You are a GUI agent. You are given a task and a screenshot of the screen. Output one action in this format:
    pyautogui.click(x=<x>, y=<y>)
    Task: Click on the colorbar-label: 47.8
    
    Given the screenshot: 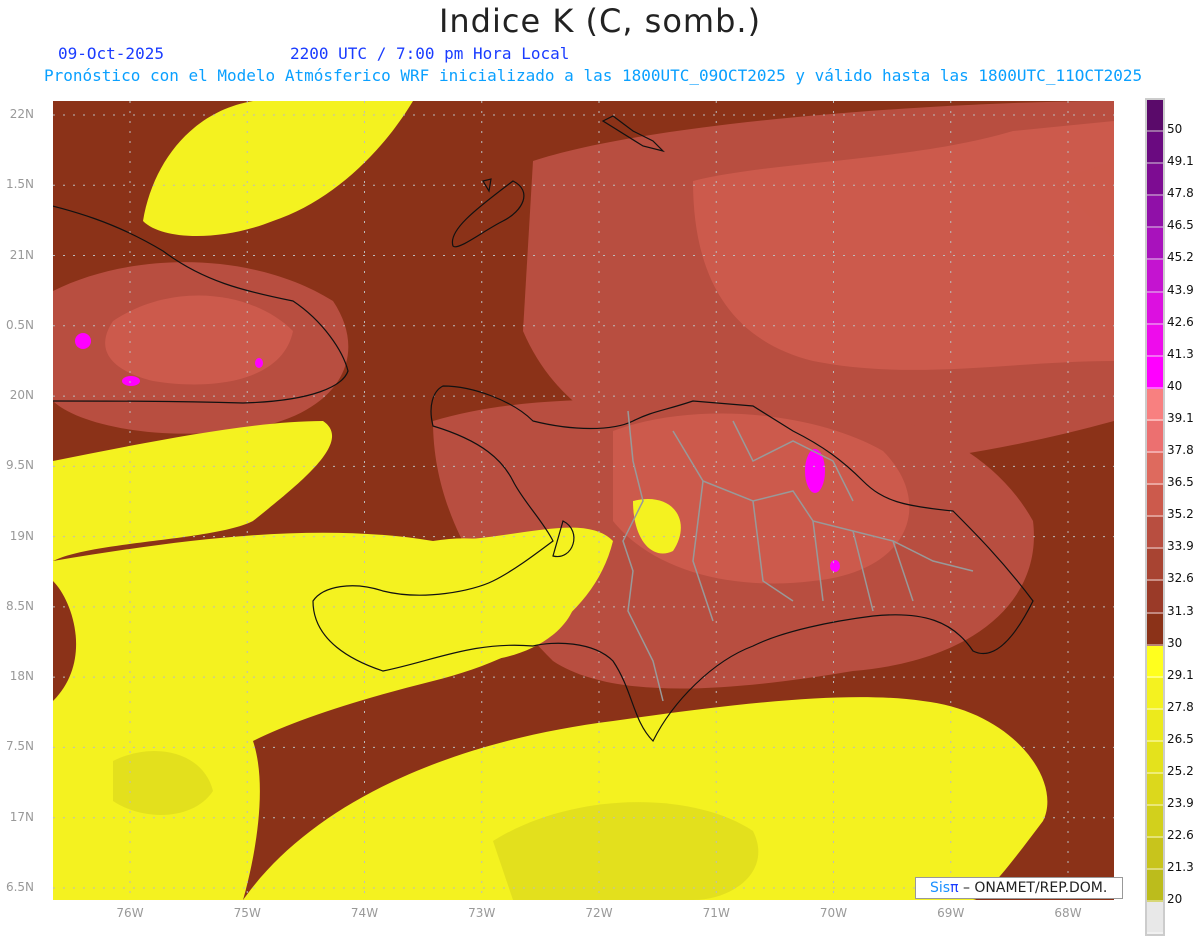 What is the action you would take?
    pyautogui.click(x=1180, y=193)
    